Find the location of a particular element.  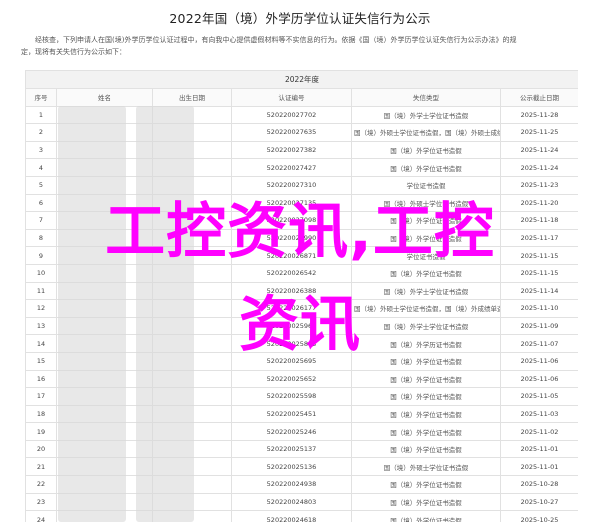

deadline-cell: 2025-11-25 is located at coordinates (539, 132).